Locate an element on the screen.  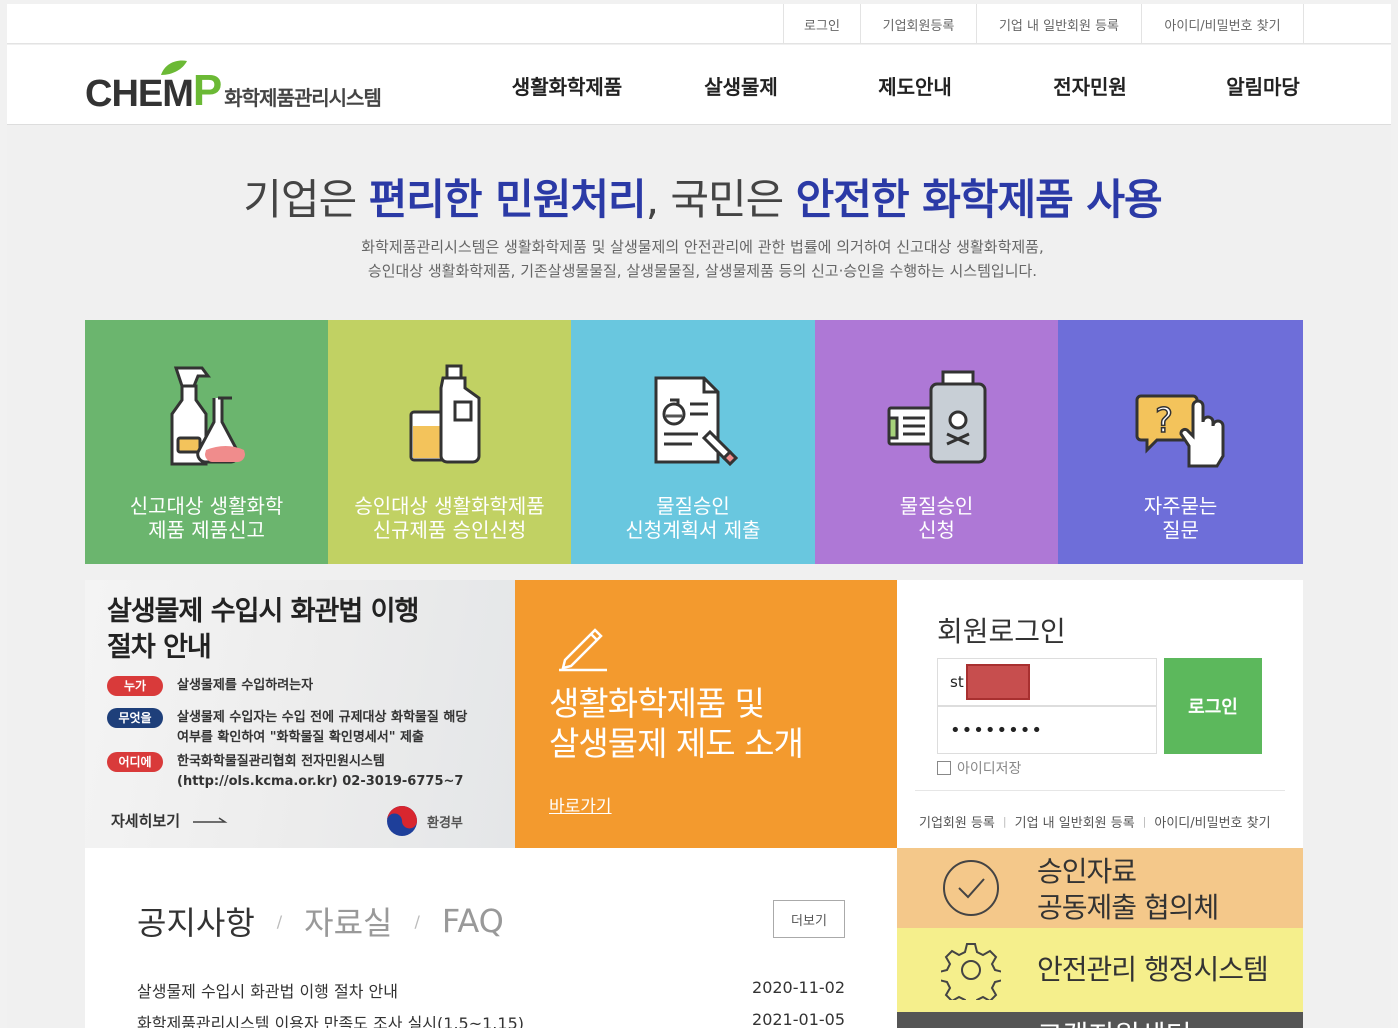
quick-joint-submission: 승인자료 공동제출 협의체 is located at coordinates (1100, 888).